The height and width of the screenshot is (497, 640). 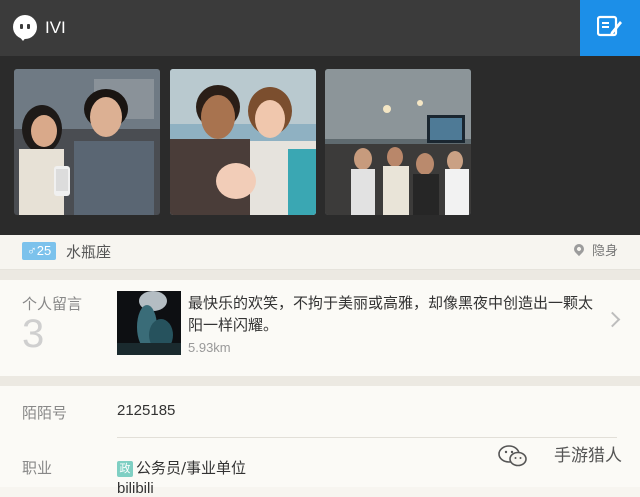 I want to click on photo-3-image, so click(x=398, y=142).